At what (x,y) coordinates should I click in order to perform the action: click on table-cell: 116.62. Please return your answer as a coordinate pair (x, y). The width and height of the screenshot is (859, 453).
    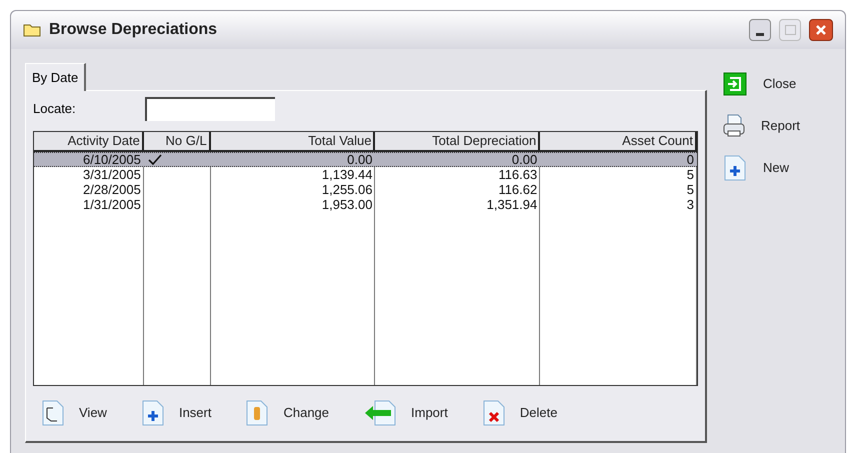
    Looking at the image, I should click on (518, 189).